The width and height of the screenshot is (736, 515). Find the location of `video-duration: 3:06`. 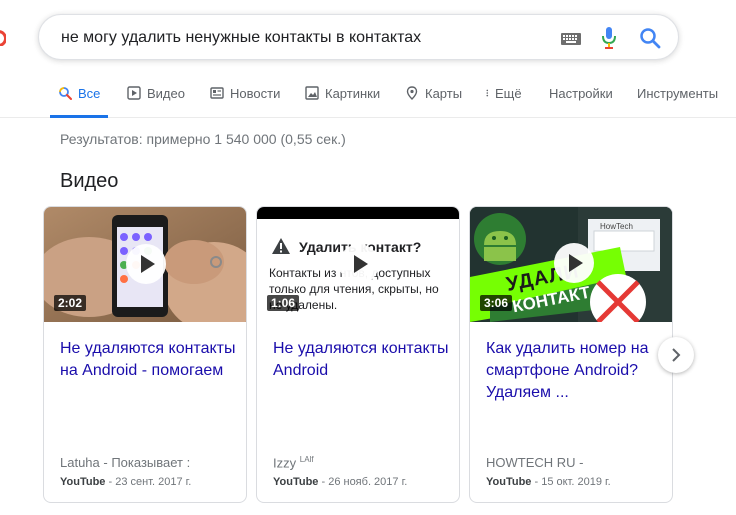

video-duration: 3:06 is located at coordinates (496, 303).